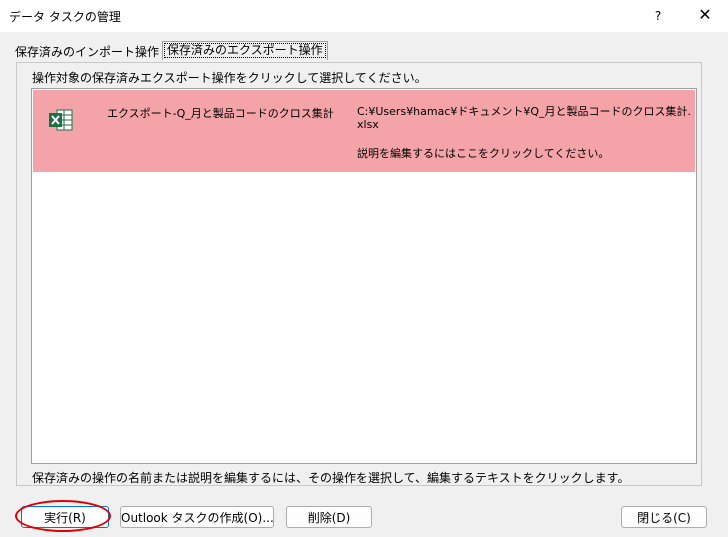 The image size is (728, 537). I want to click on item-path-line1: C:¥Users¥hamac¥ドキュメント¥Q_月と製品コードのクロス集計., so click(524, 111).